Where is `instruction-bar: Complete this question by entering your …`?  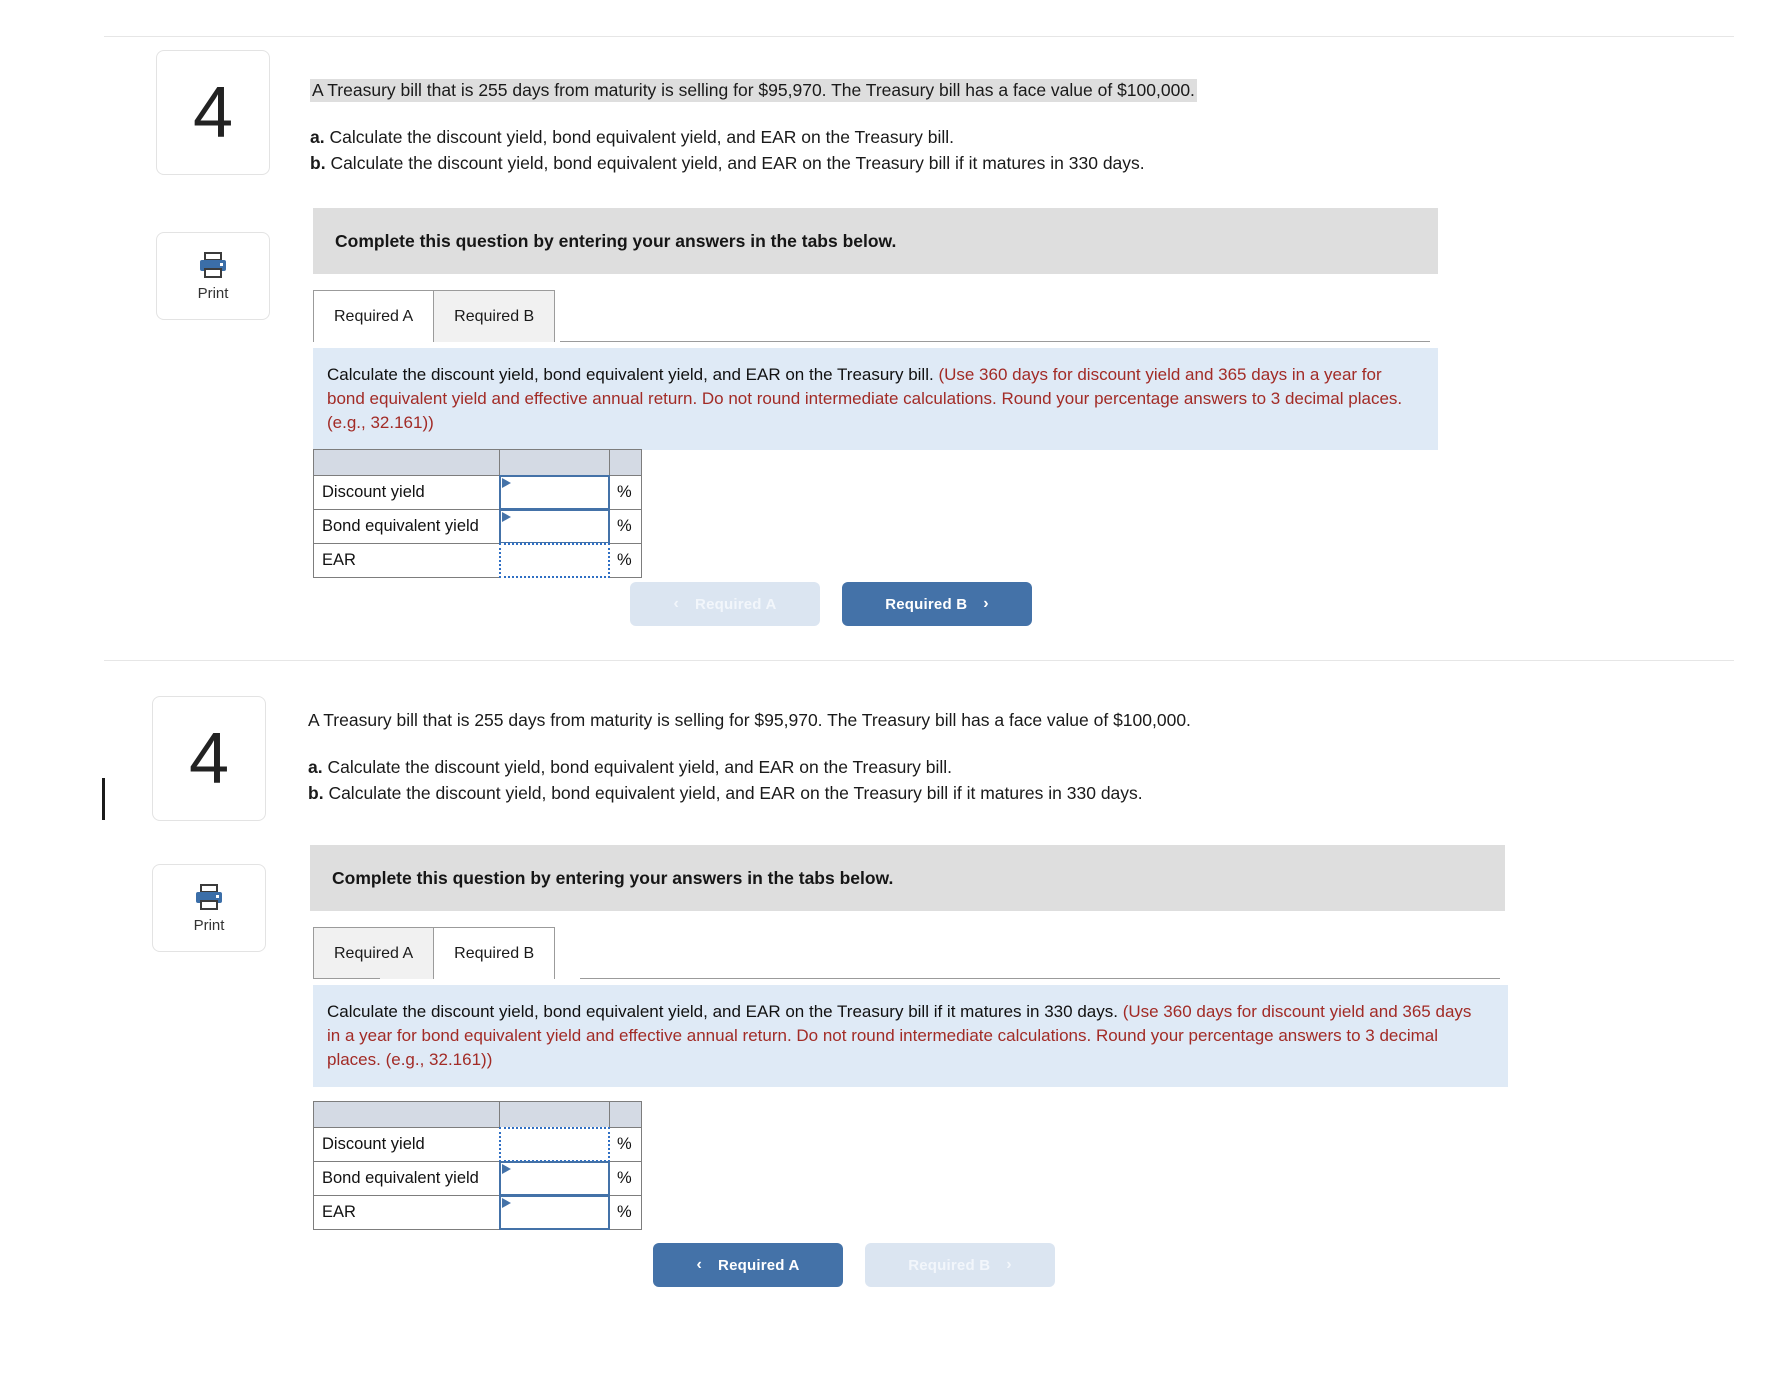 instruction-bar: Complete this question by entering your … is located at coordinates (875, 241).